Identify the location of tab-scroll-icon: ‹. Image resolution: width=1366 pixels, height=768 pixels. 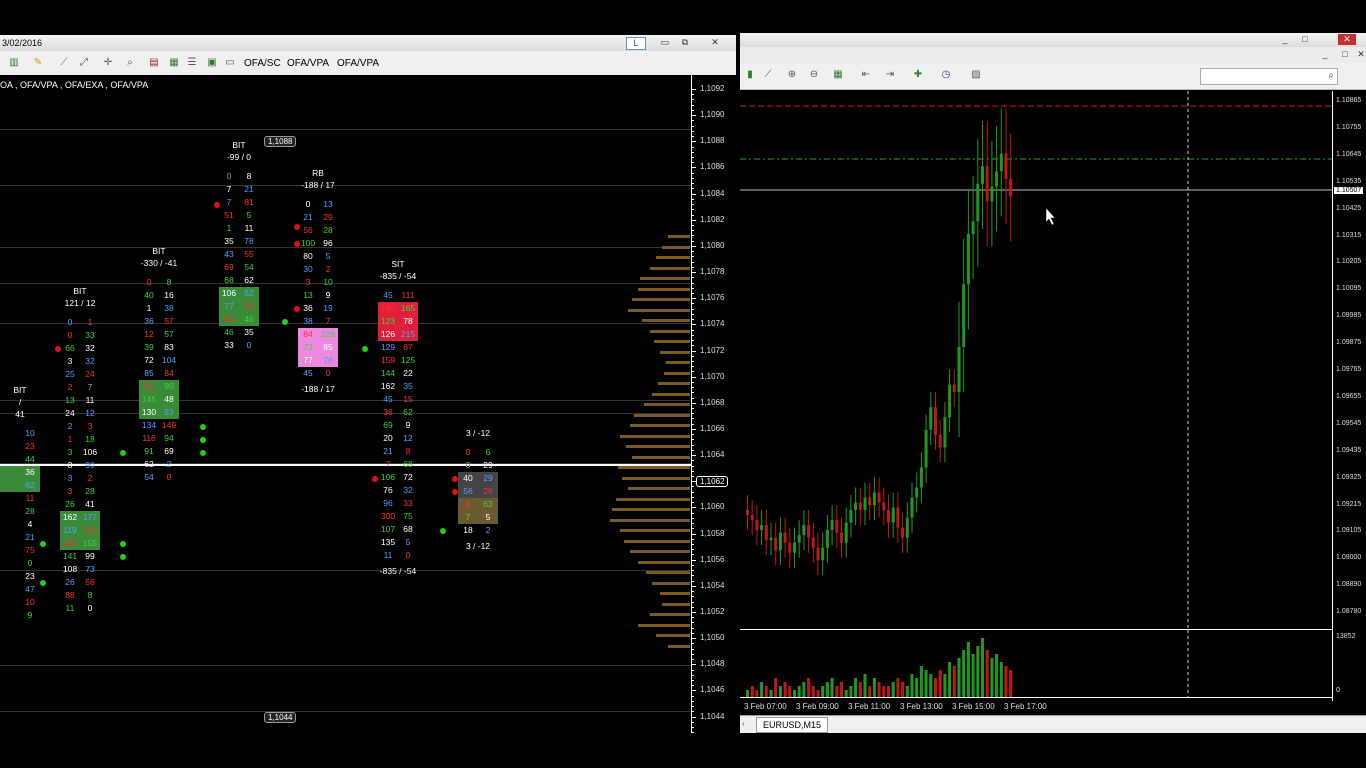
(743, 723).